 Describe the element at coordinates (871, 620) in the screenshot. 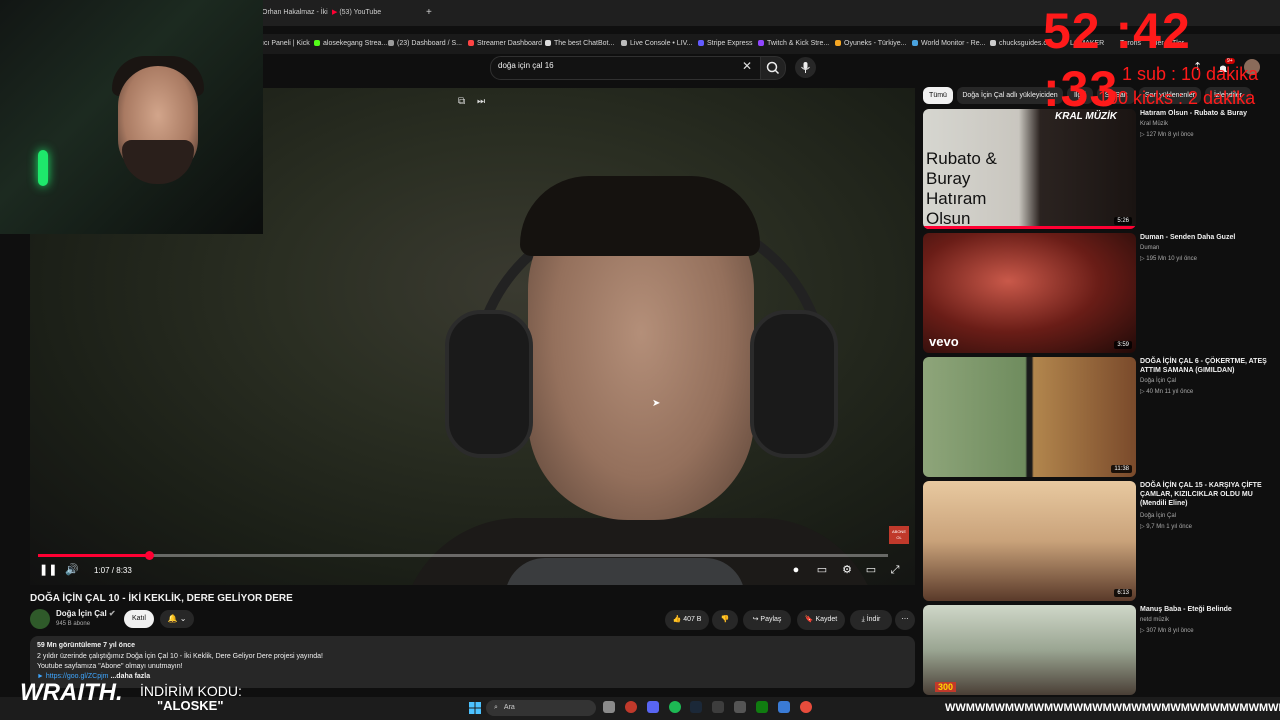

I see `download-button: ⤓ İndir` at that location.